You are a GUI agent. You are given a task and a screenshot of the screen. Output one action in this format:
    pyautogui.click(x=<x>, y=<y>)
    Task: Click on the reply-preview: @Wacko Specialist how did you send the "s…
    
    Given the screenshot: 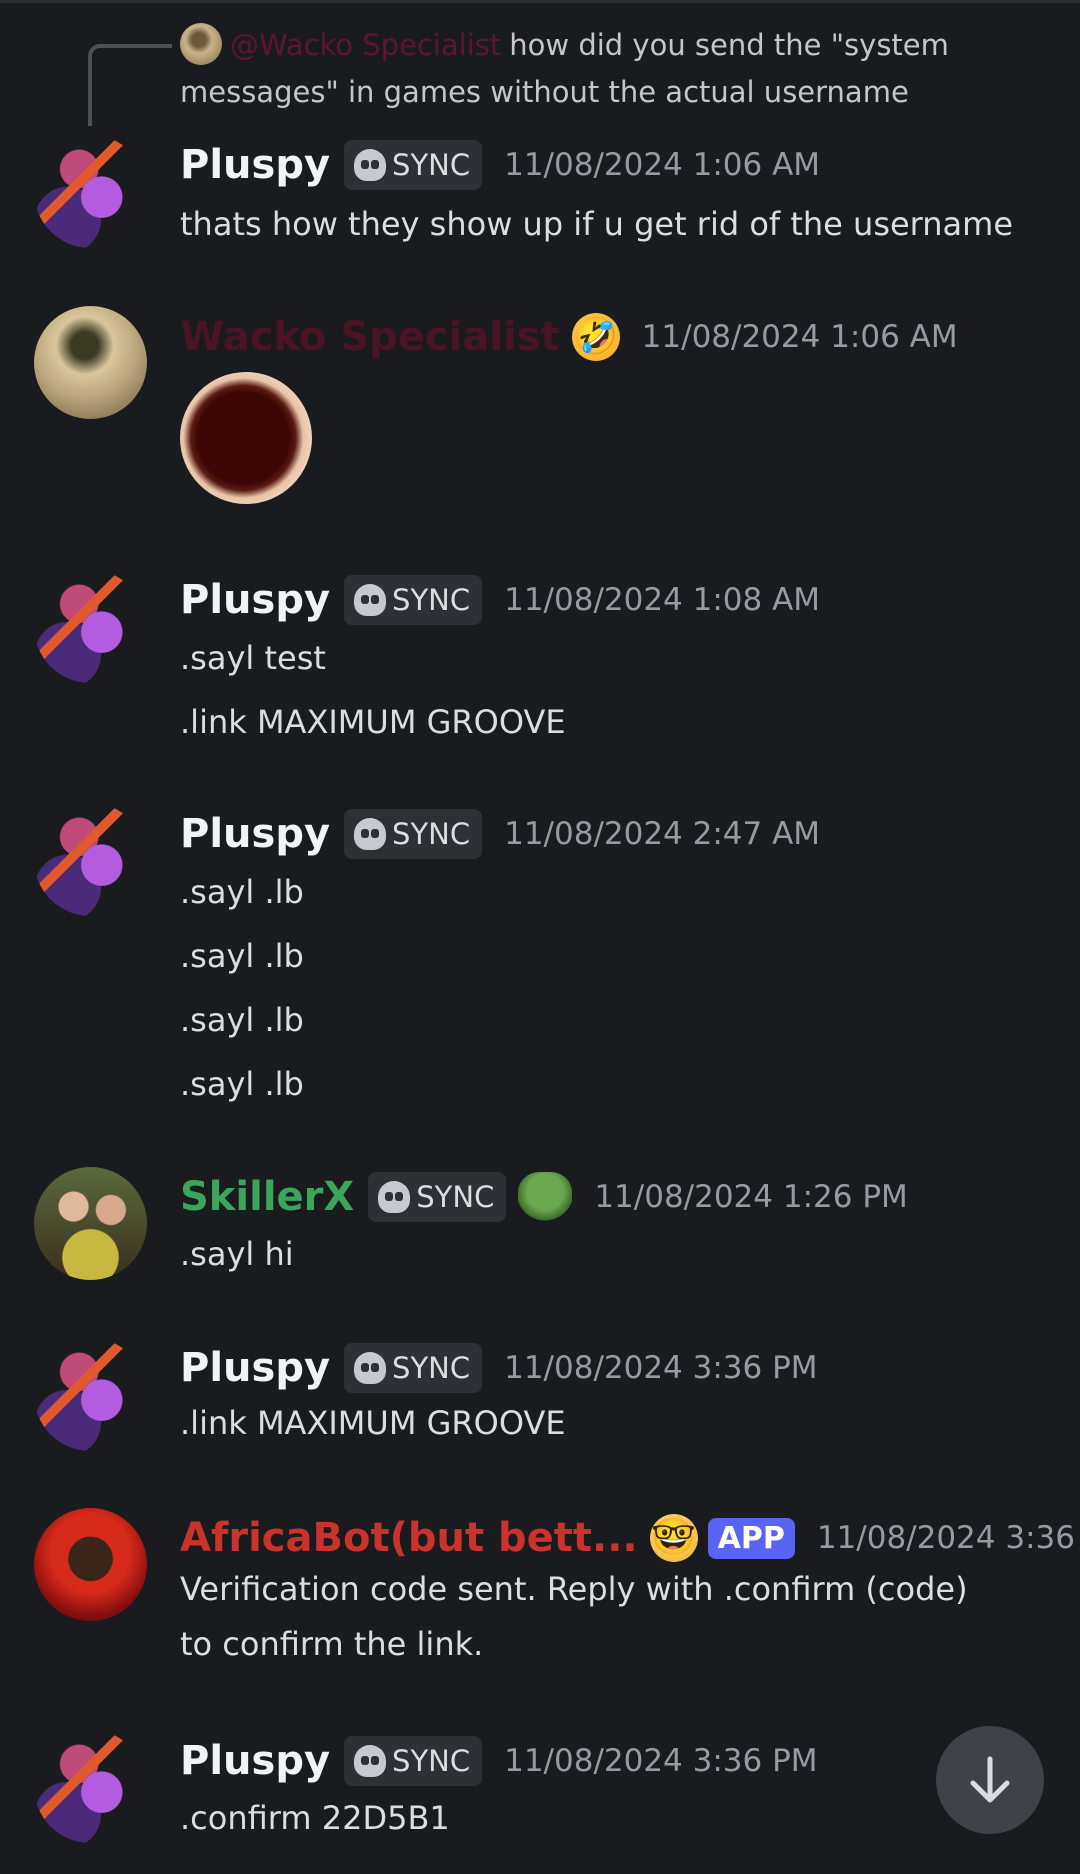 What is the action you would take?
    pyautogui.click(x=620, y=69)
    